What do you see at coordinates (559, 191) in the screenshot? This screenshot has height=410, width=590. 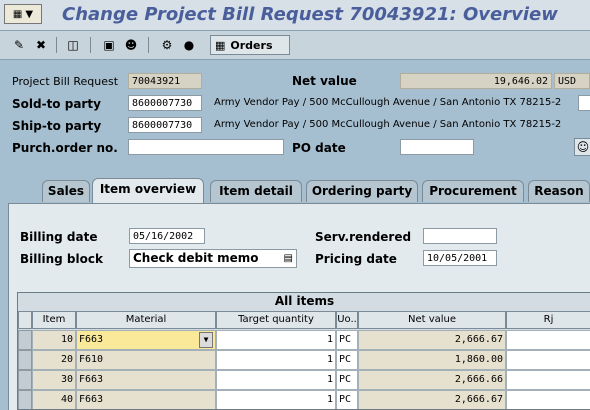 I see `tab-reason: Reason` at bounding box center [559, 191].